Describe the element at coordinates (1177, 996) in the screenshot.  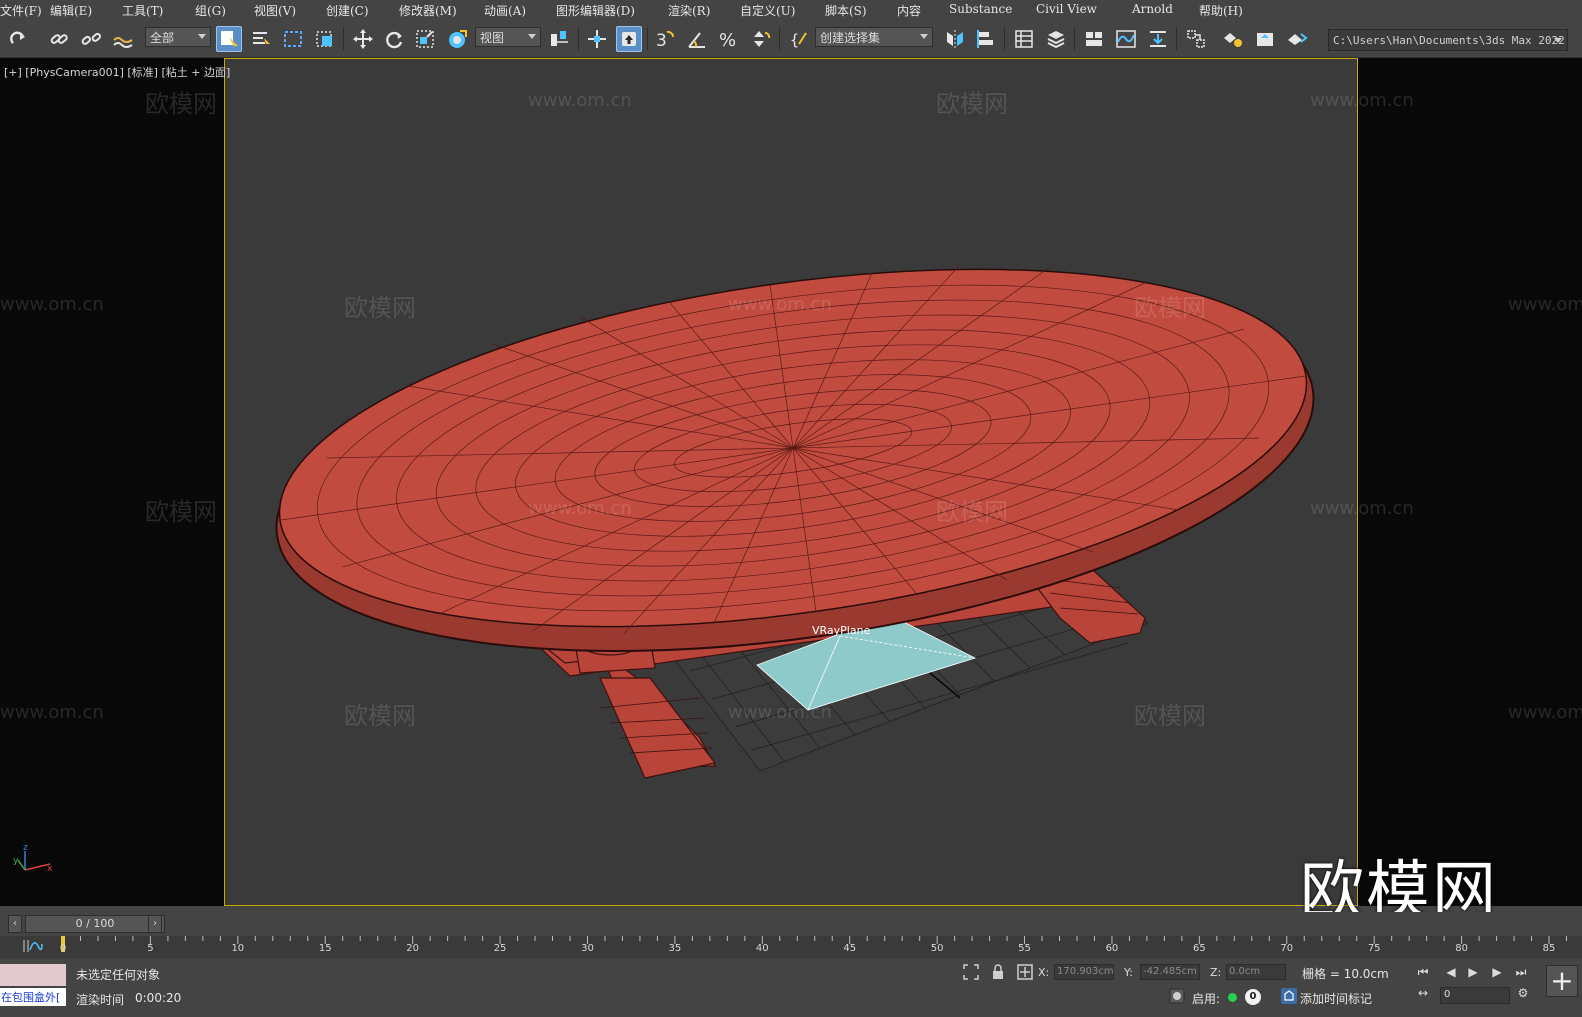
I see `interactive-render-icon` at that location.